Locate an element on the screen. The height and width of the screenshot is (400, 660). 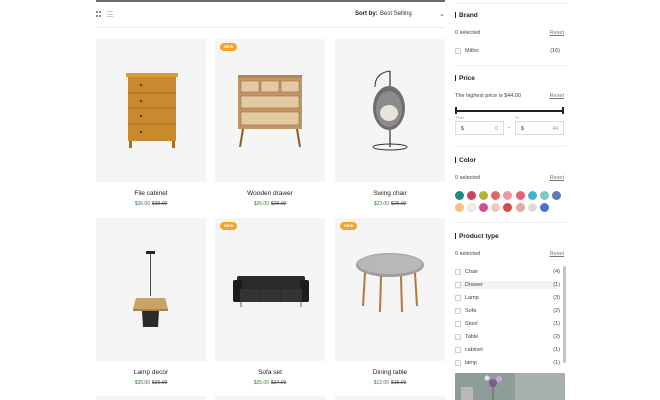
price-to-input: $ 44 is located at coordinates (539, 128).